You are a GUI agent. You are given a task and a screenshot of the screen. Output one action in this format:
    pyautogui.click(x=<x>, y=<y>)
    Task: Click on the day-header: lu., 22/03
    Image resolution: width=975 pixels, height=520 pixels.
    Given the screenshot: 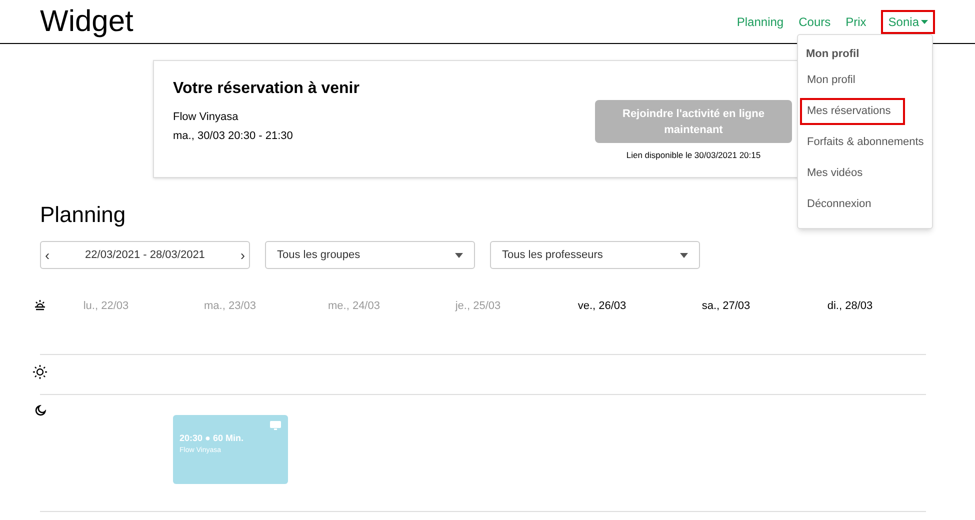 What is the action you would take?
    pyautogui.click(x=106, y=306)
    